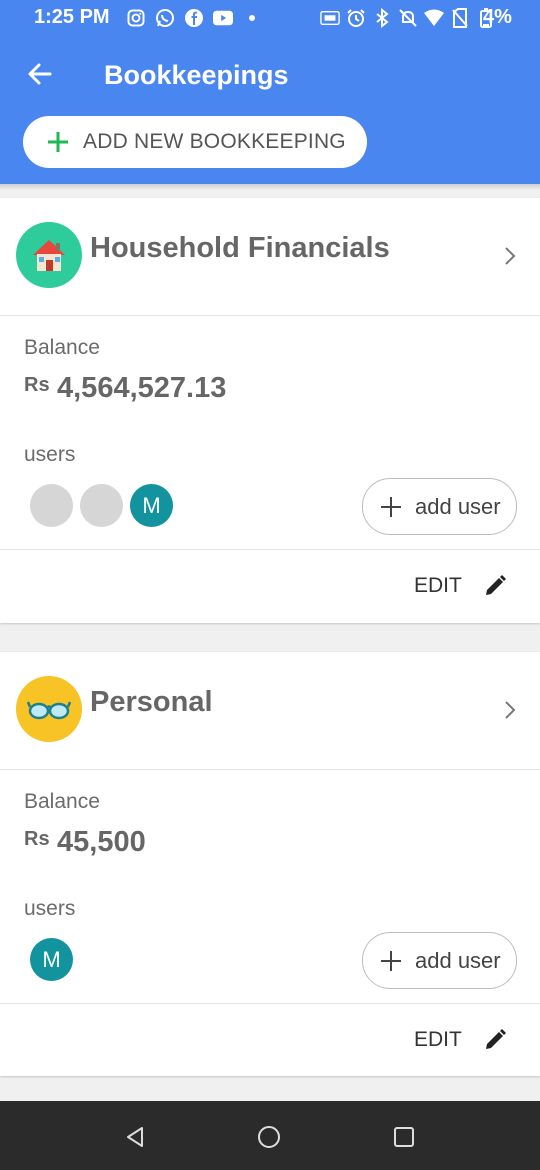  Describe the element at coordinates (214, 141) in the screenshot. I see `add-new-bookkeeping-label: ADD NEW BOOKKEEPING` at that location.